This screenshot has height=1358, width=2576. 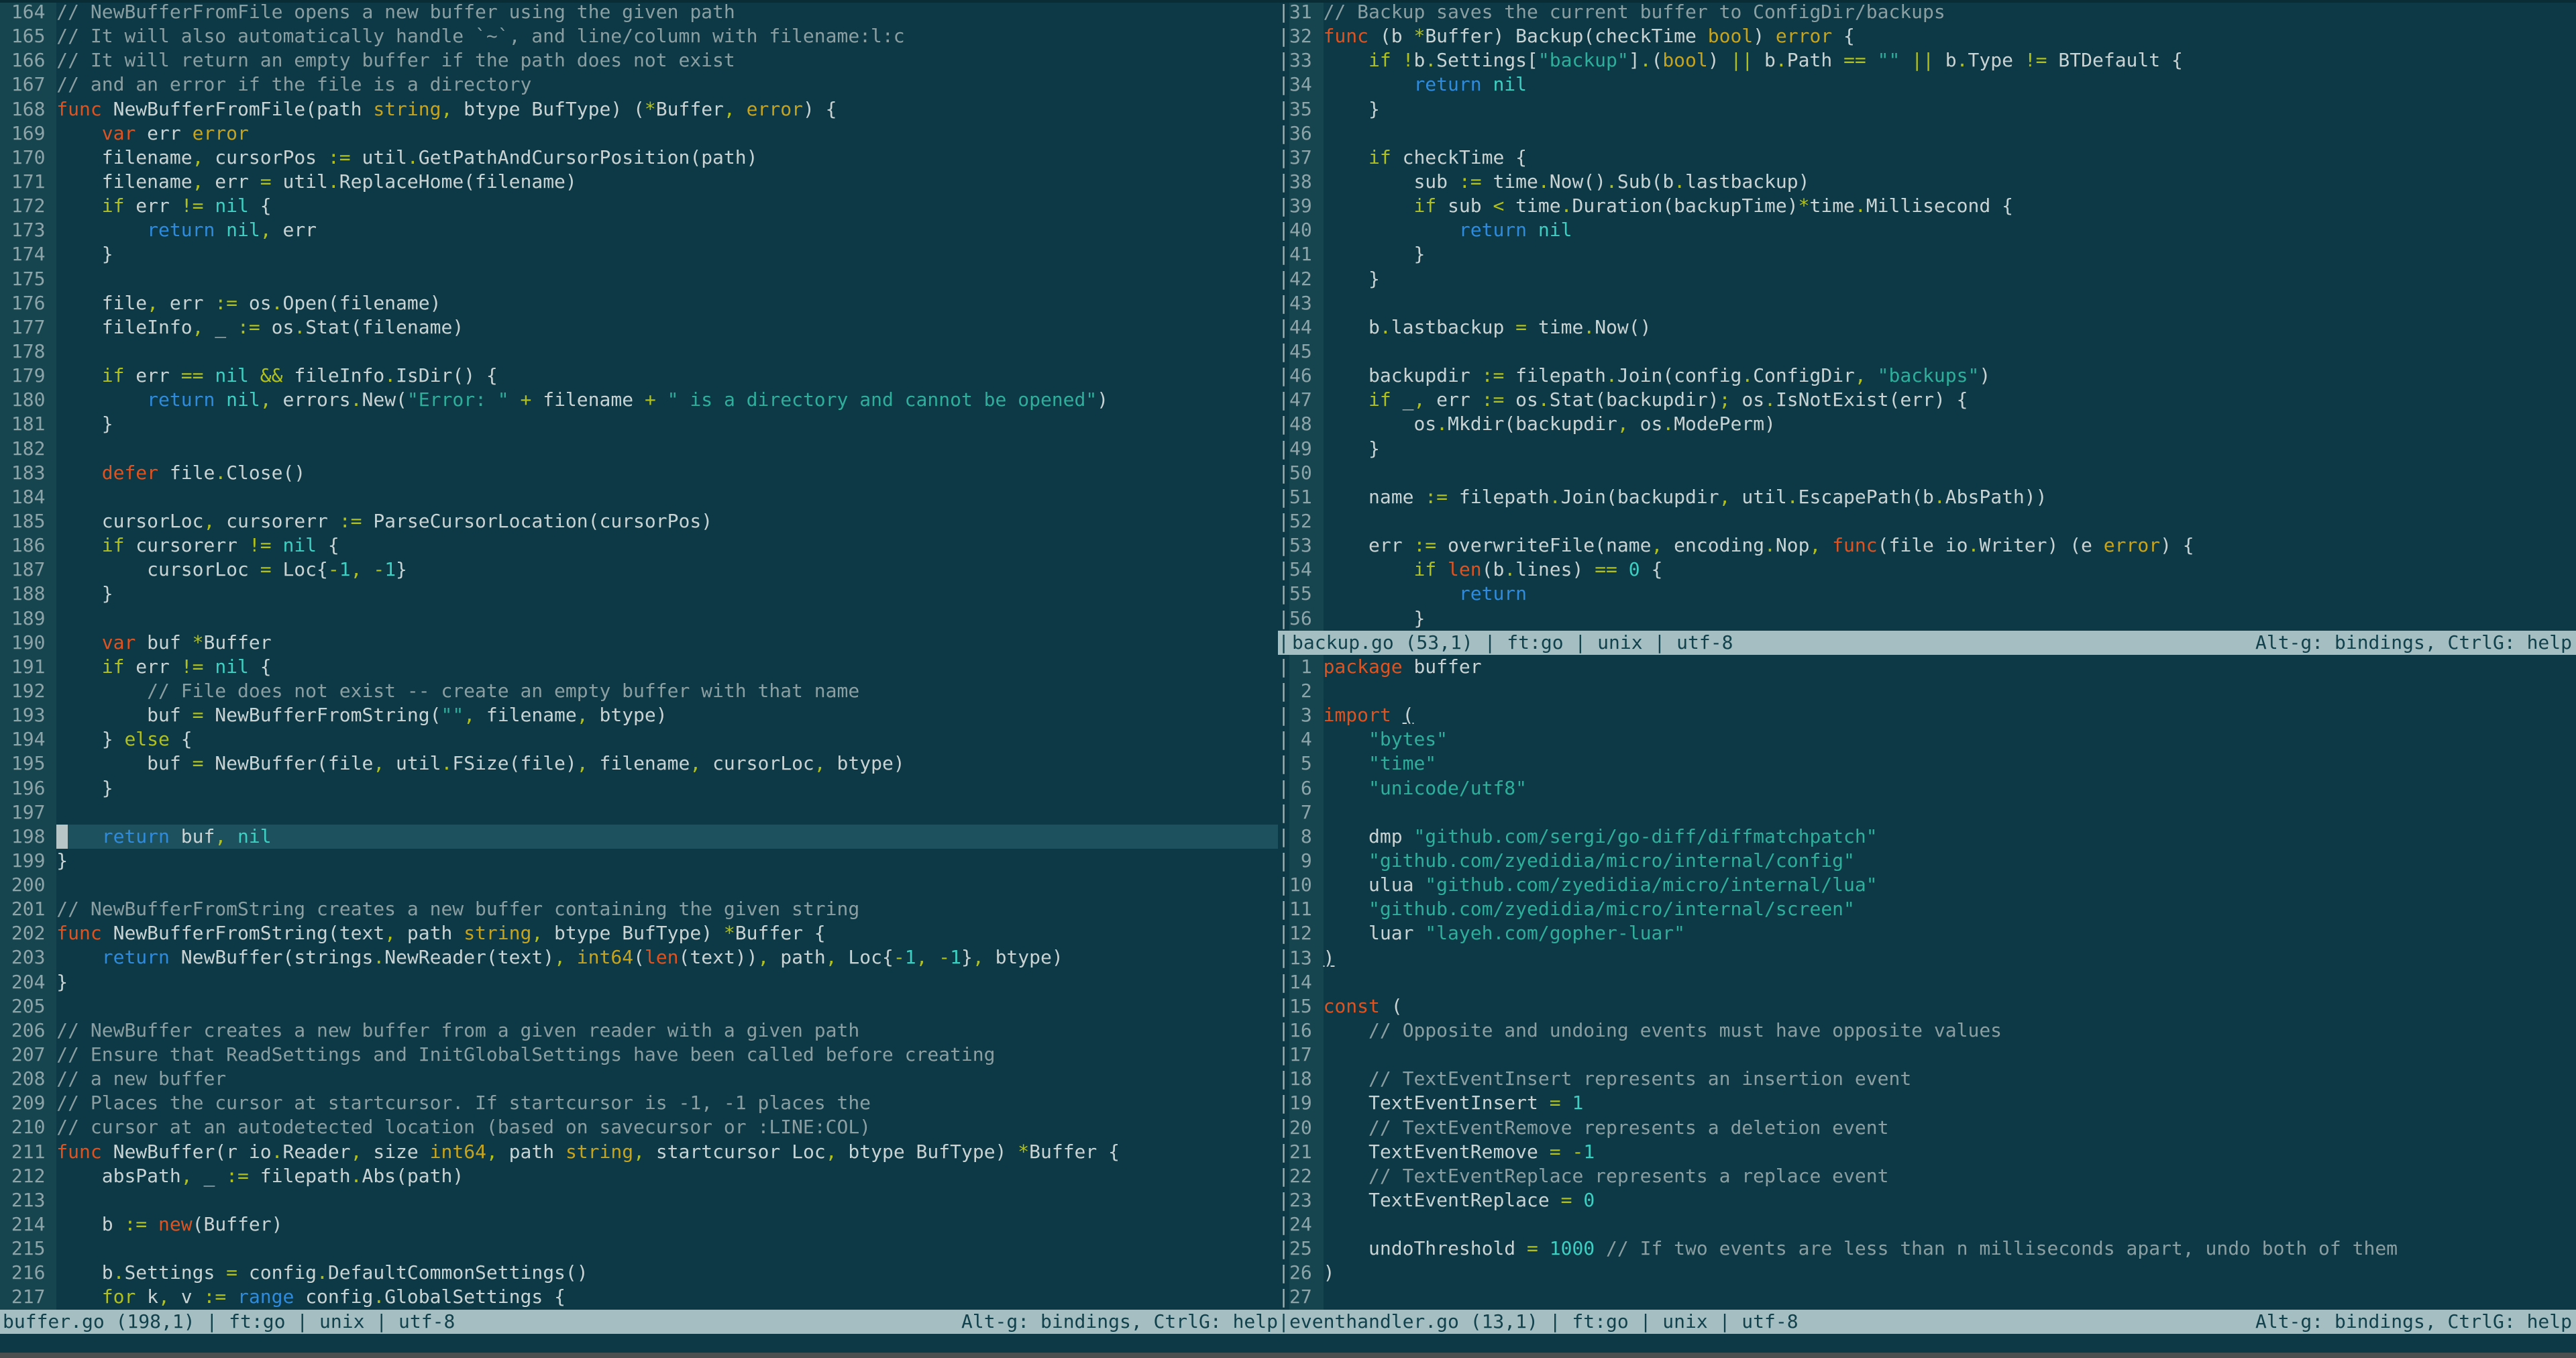 I want to click on code-line: 177 fileInfo, _ := os.Stat(filename), so click(x=639, y=327).